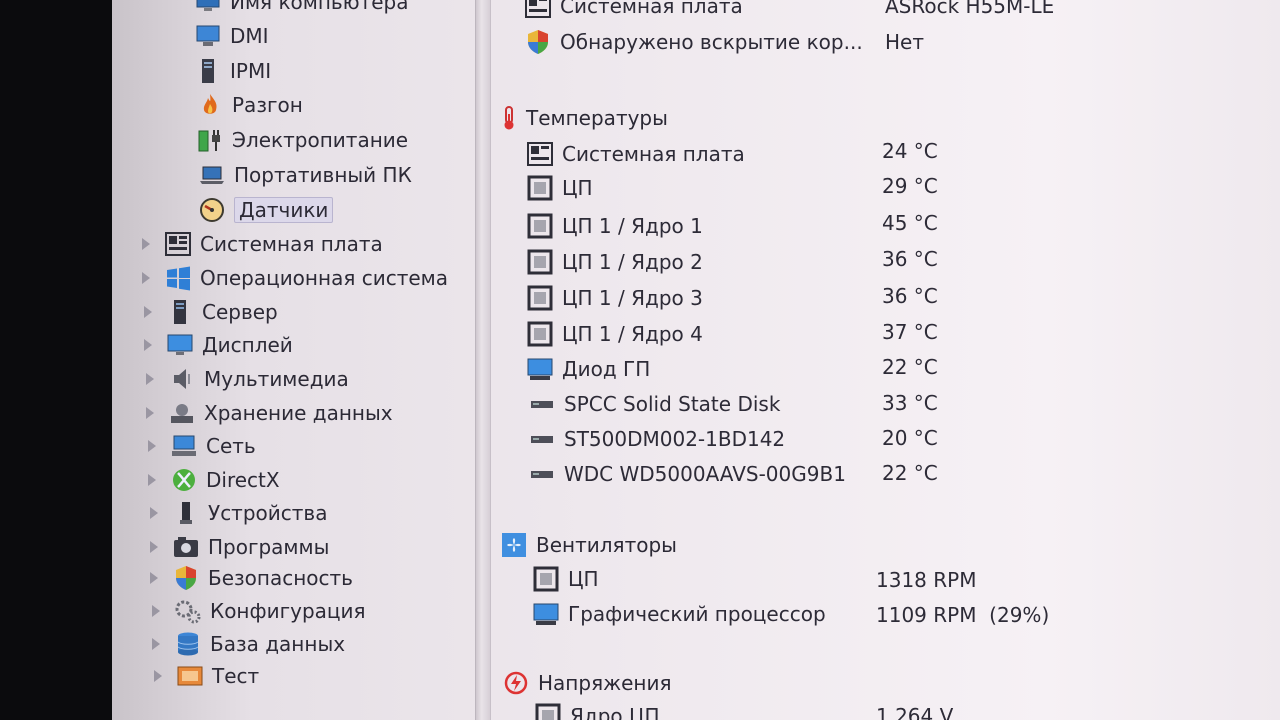  Describe the element at coordinates (970, 9) in the screenshot. I see `field-value: ASRock H55M-LE` at that location.